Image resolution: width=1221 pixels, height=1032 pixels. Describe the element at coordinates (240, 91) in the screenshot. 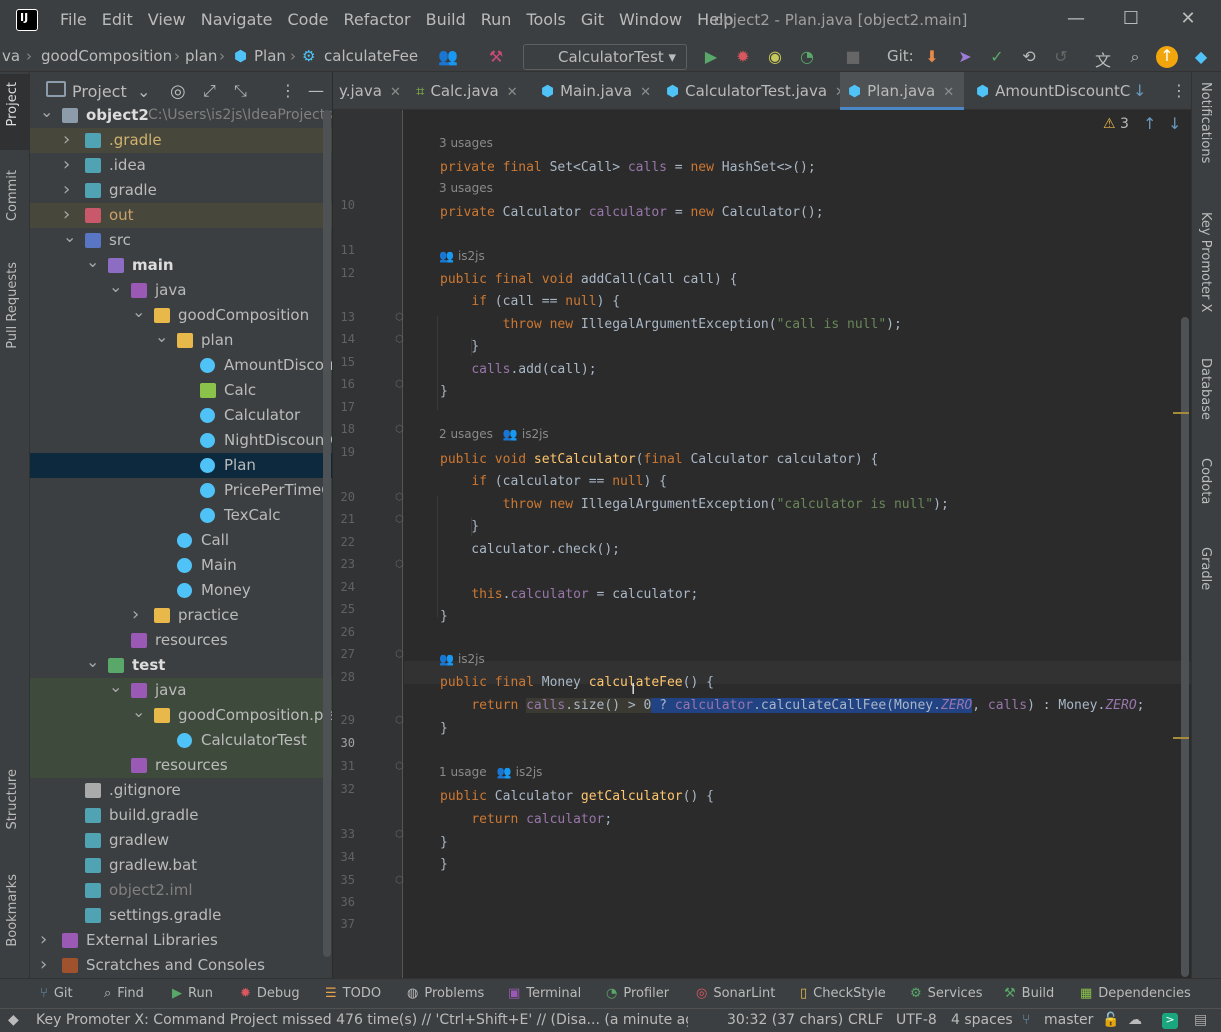

I see `collapse-all-icon: ⤡` at that location.